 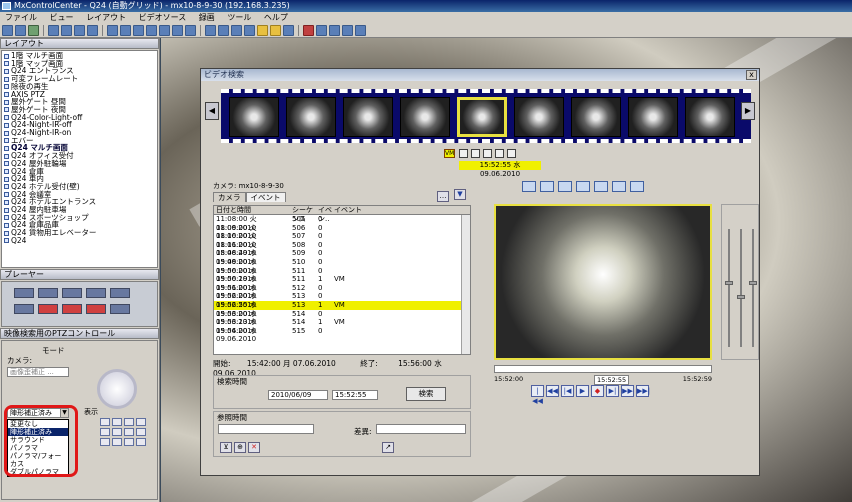 I want to click on player-record3-button, so click(x=96, y=309).